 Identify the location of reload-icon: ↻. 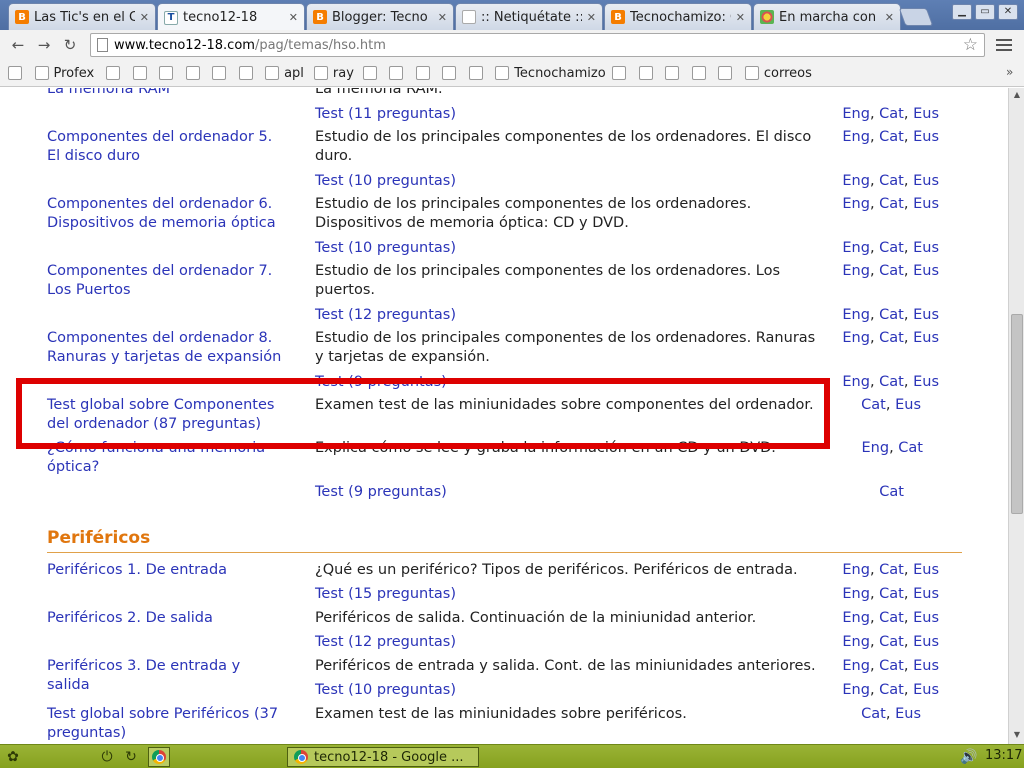
(70, 45).